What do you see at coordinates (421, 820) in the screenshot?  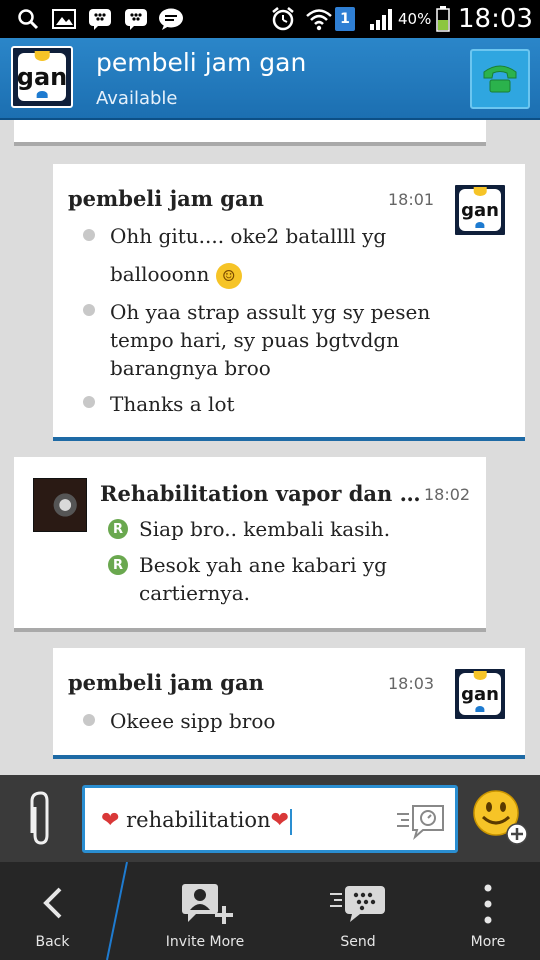 I see `voice-note-icon` at bounding box center [421, 820].